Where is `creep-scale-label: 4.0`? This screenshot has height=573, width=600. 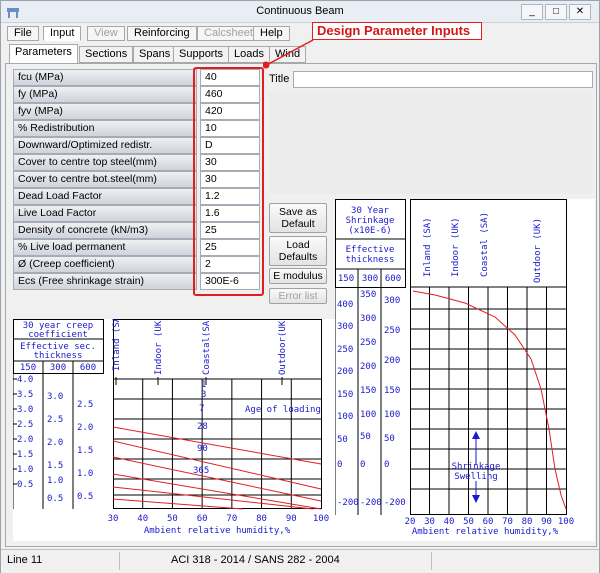
creep-scale-label: 4.0 is located at coordinates (25, 380).